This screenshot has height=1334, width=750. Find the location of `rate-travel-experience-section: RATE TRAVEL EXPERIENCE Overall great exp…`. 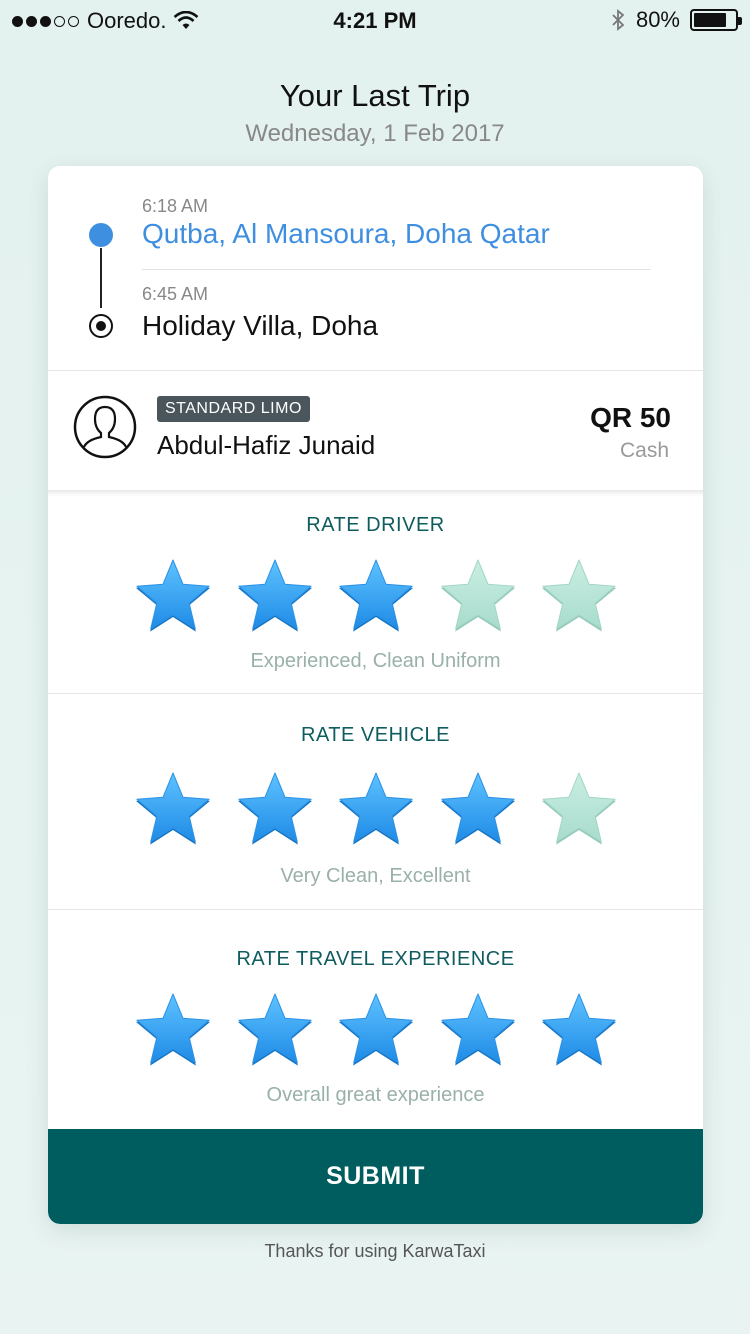

rate-travel-experience-section: RATE TRAVEL EXPERIENCE Overall great exp… is located at coordinates (375, 1019).